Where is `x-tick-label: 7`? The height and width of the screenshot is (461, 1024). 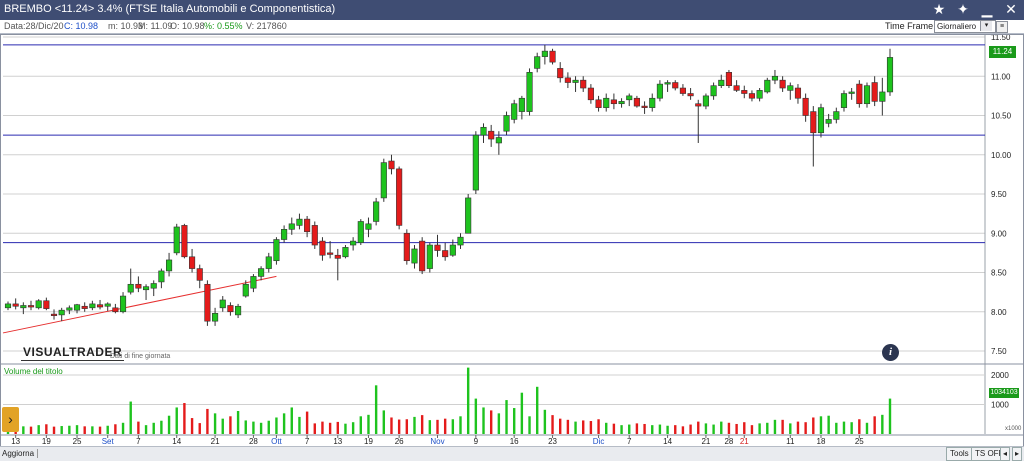 x-tick-label: 7 is located at coordinates (629, 441).